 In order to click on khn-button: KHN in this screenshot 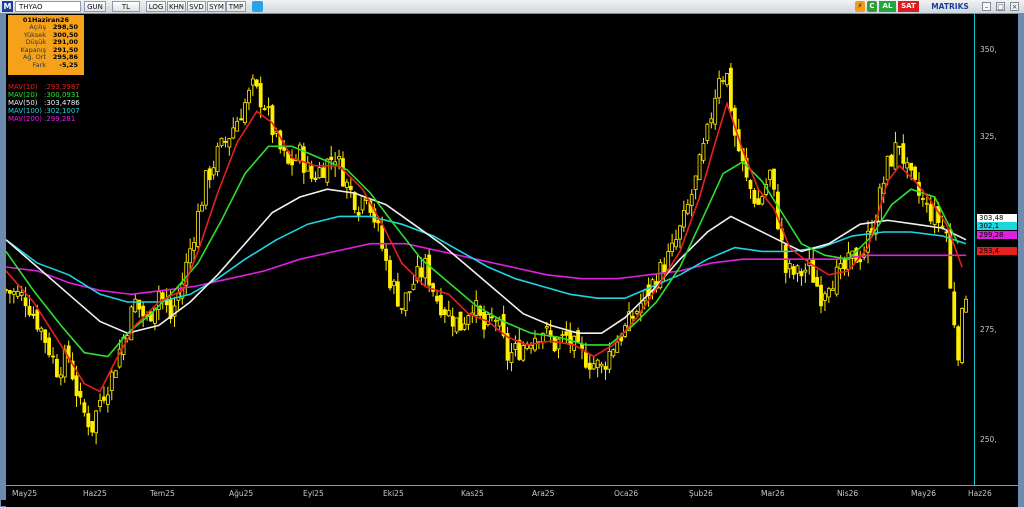, I will do `click(176, 6)`.